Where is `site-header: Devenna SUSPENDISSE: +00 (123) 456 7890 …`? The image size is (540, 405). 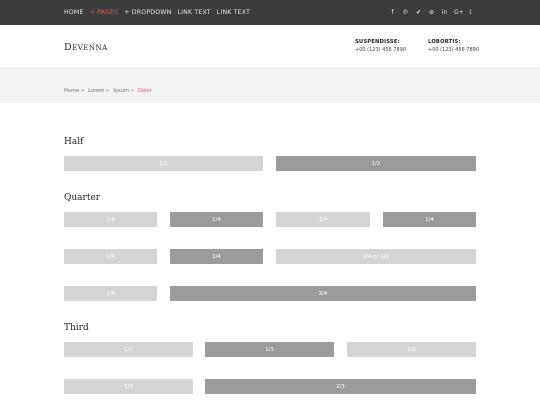
site-header: Devenna SUSPENDISSE: +00 (123) 456 7890 … is located at coordinates (270, 46).